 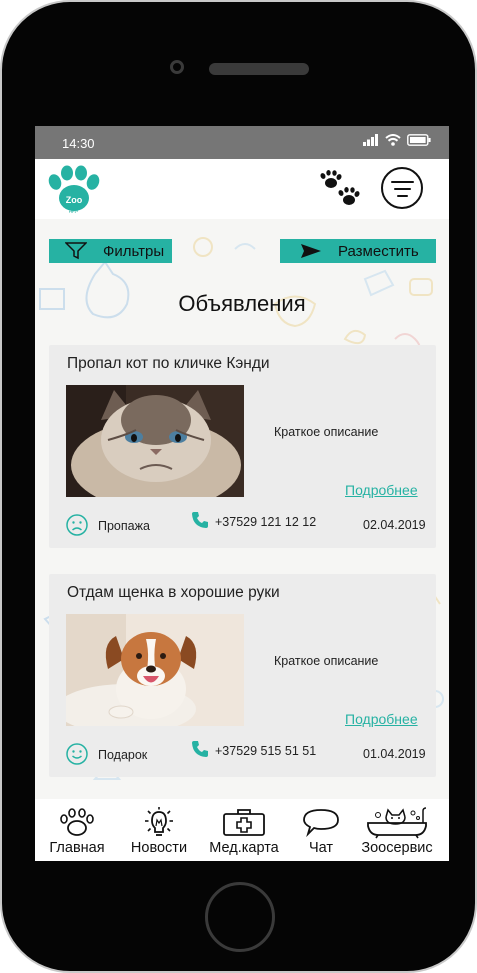 What do you see at coordinates (242, 189) in the screenshot?
I see `app-header: Zoo друг` at bounding box center [242, 189].